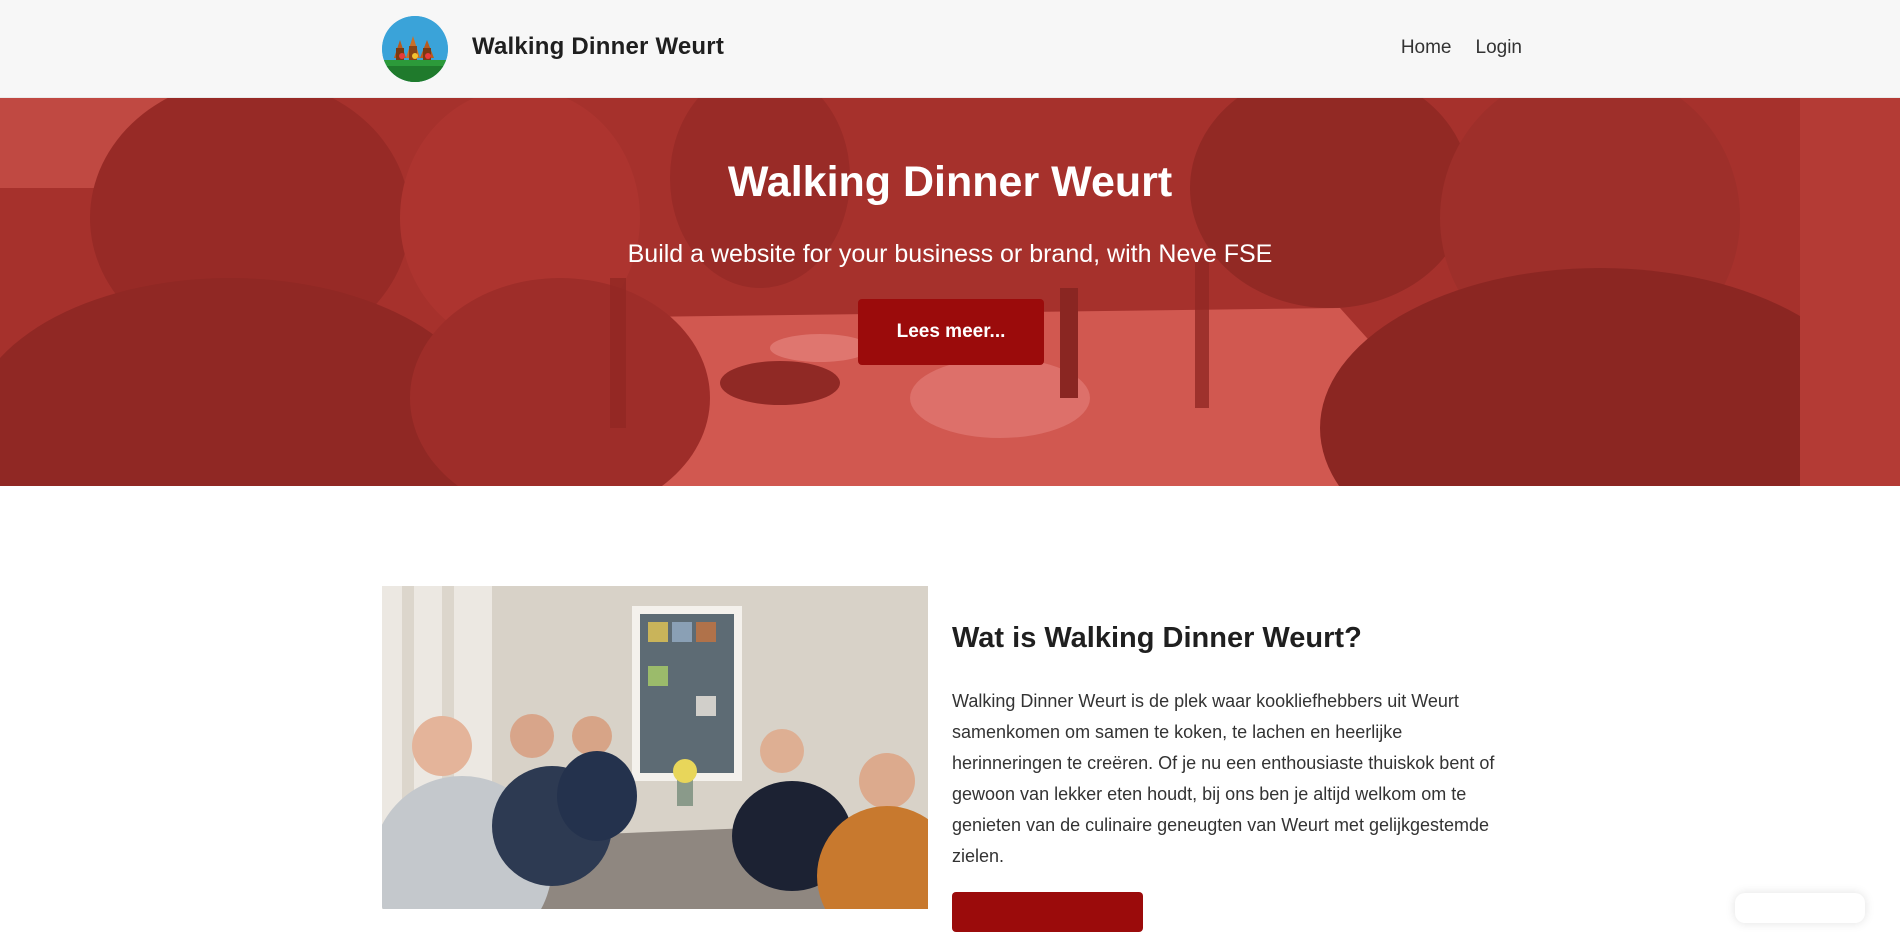  I want to click on site-title: Walking Dinner Weurt, so click(598, 47).